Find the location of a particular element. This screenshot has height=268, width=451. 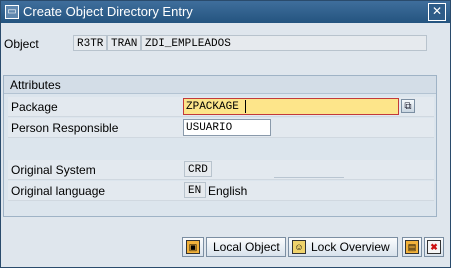

original-language-text: English is located at coordinates (228, 191).